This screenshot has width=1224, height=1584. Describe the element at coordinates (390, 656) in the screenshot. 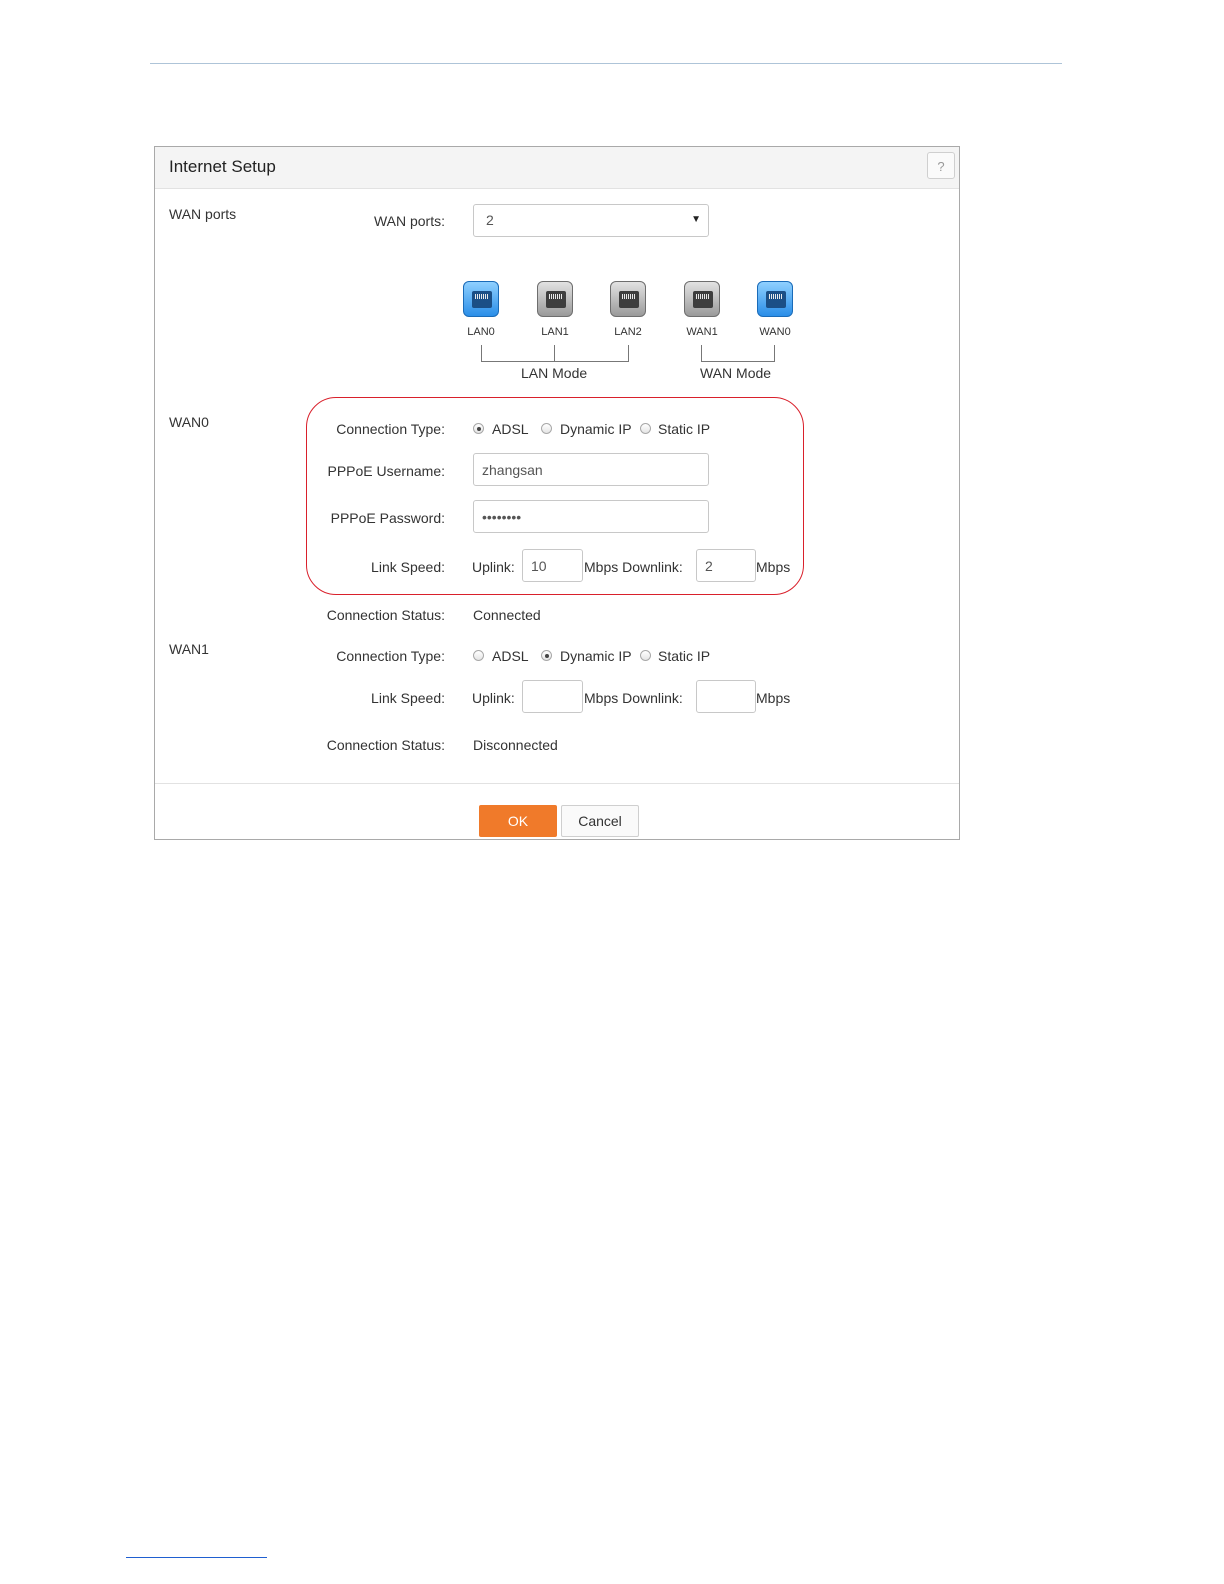

I see `wan1-connection-type-label: Connection Type:` at that location.